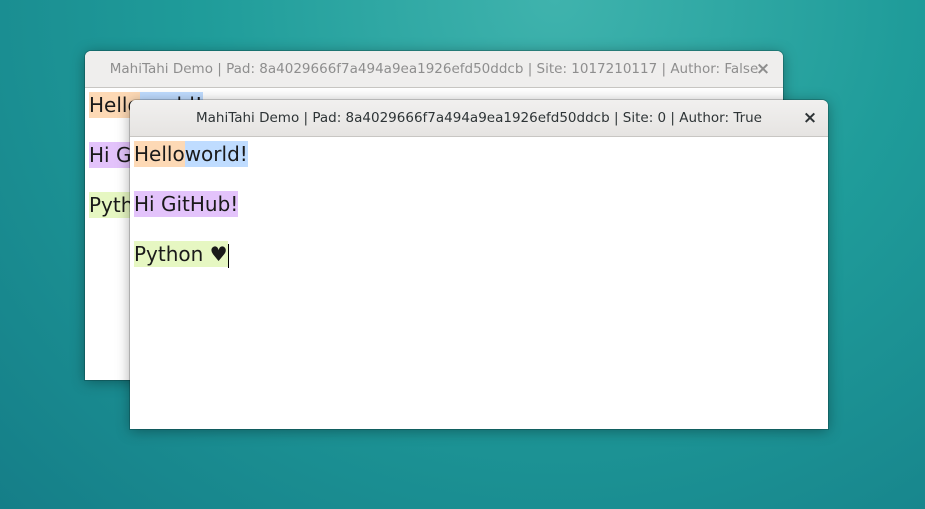 The image size is (925, 509). I want to click on editor-line: Hi GitHub!, so click(186, 204).